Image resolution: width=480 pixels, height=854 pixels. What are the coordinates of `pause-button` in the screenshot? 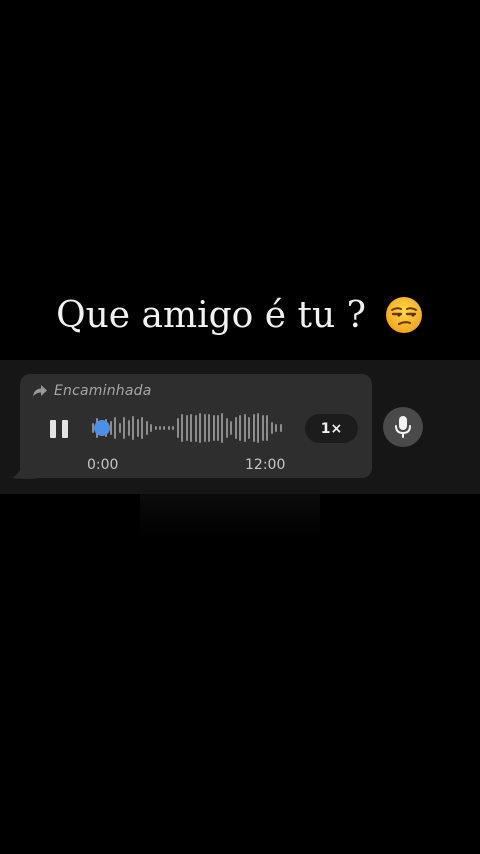 It's located at (59, 429).